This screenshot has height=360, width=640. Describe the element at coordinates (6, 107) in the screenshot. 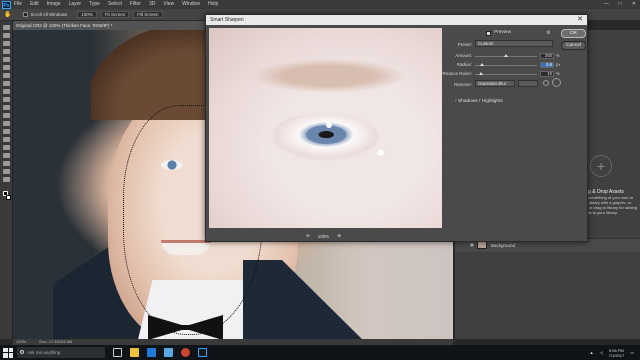

I see `eraser-tool-icon` at that location.